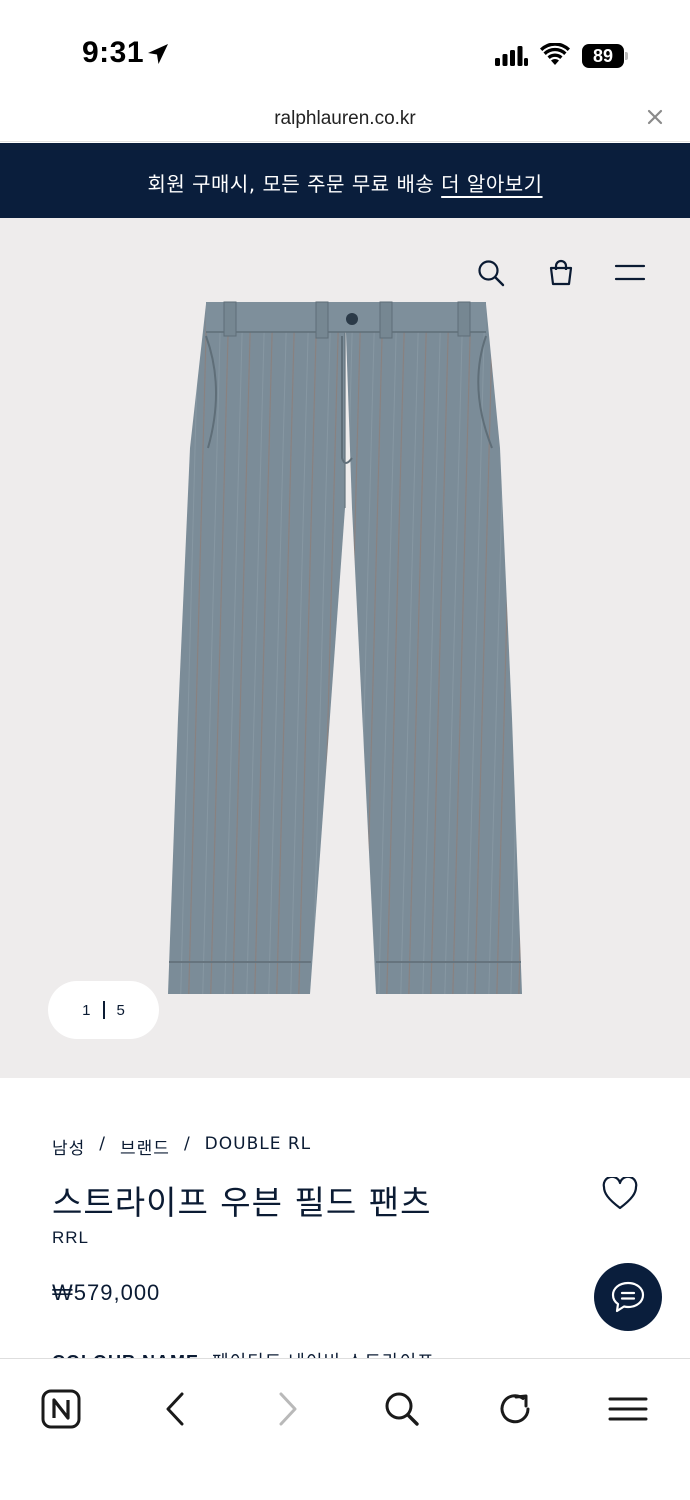 The image size is (690, 1500). Describe the element at coordinates (68, 1146) in the screenshot. I see `breadcrumb-item-men: 남성` at that location.